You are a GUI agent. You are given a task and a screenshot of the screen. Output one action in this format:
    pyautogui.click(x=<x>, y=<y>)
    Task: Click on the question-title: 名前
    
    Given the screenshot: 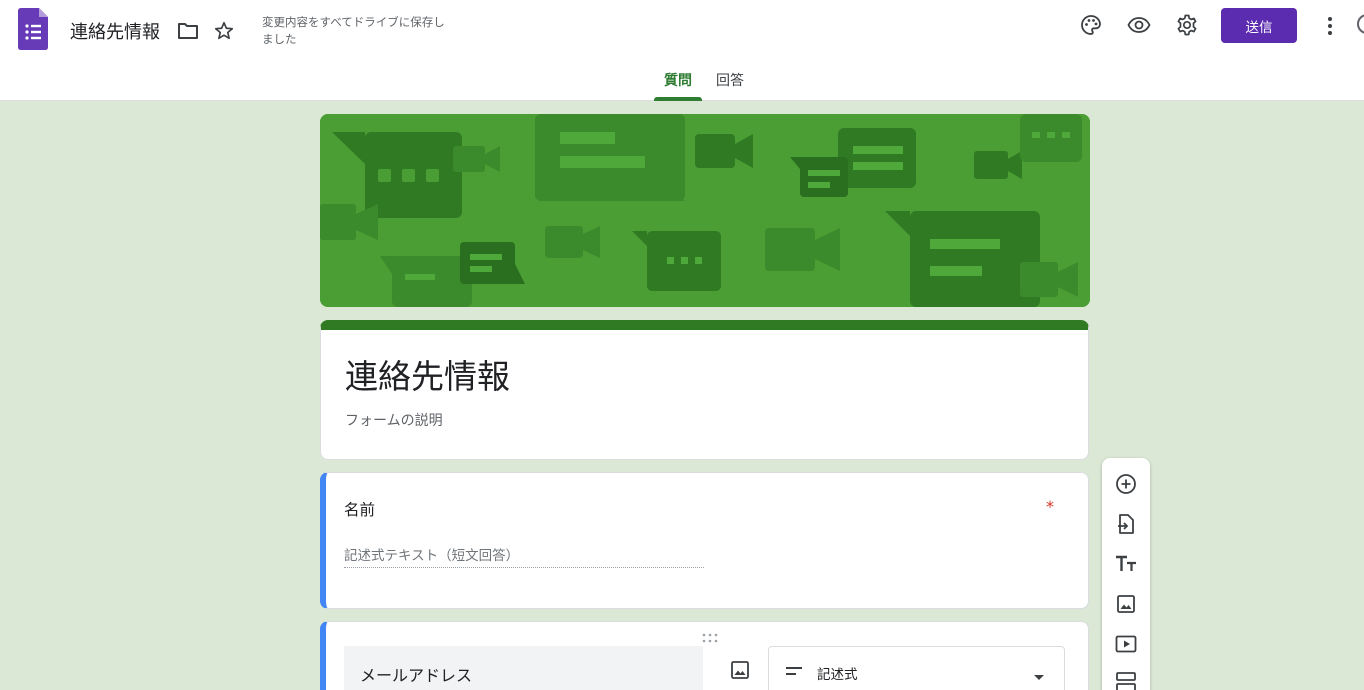 What is the action you would take?
    pyautogui.click(x=360, y=510)
    